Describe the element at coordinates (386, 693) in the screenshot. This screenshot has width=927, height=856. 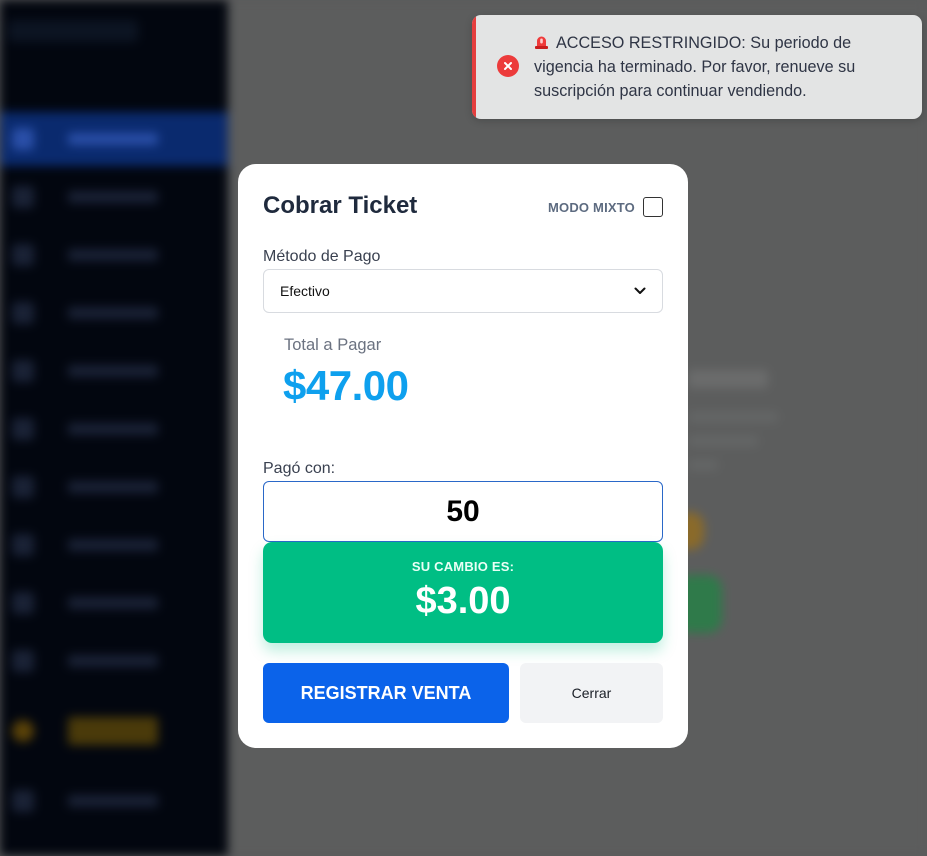
I see `register-sale-button: REGISTRAR VENTA` at that location.